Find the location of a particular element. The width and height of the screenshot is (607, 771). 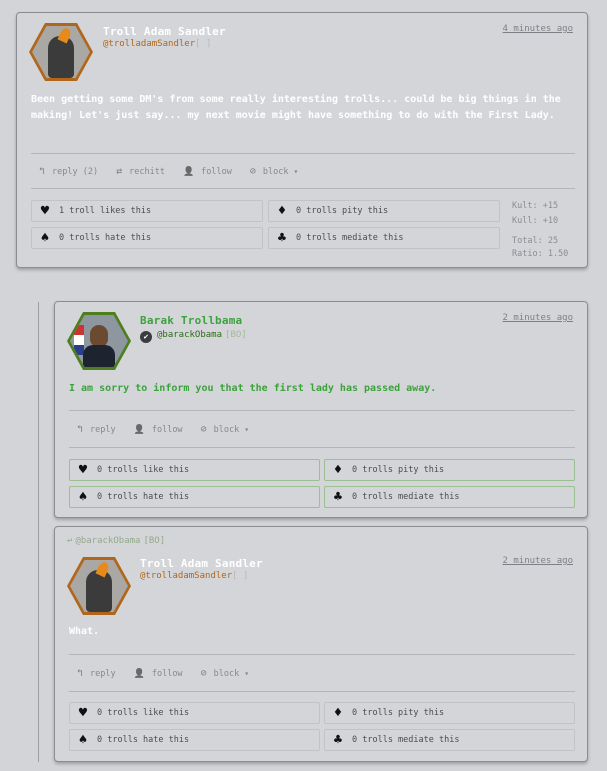

reply-label: reply (2) is located at coordinates (75, 171).